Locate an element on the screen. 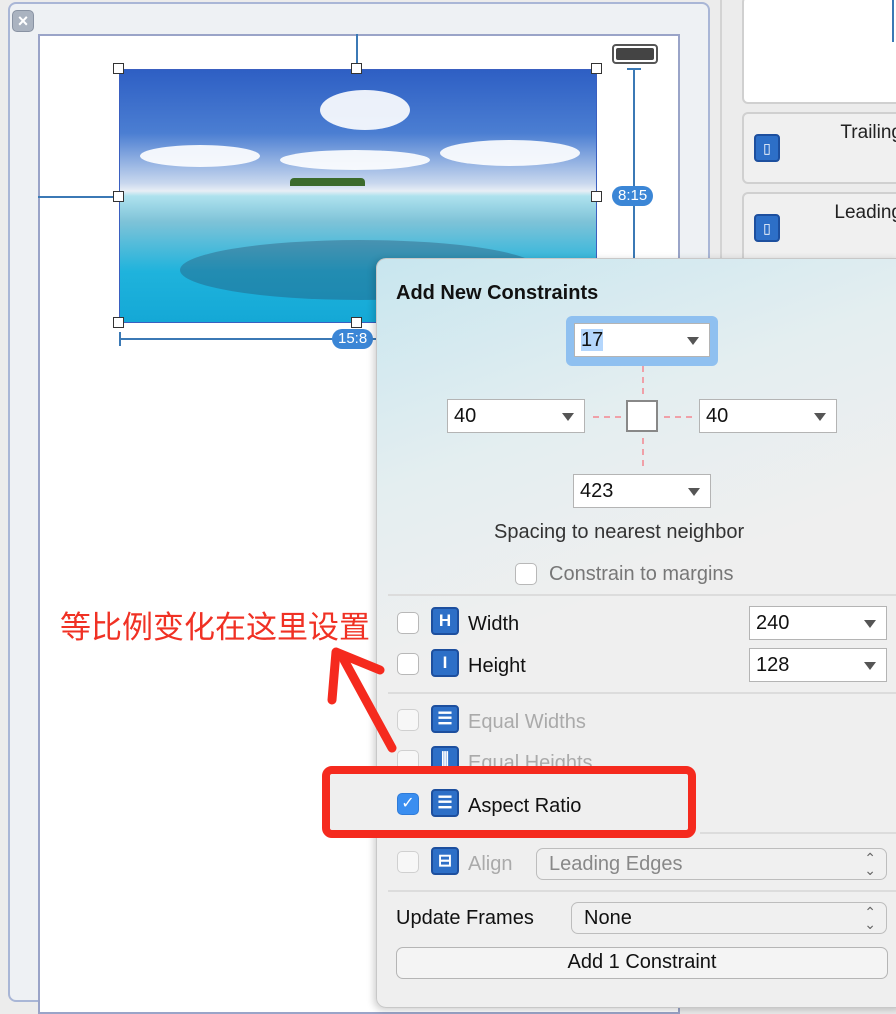  popover-title: Add New Constraints is located at coordinates (497, 293).